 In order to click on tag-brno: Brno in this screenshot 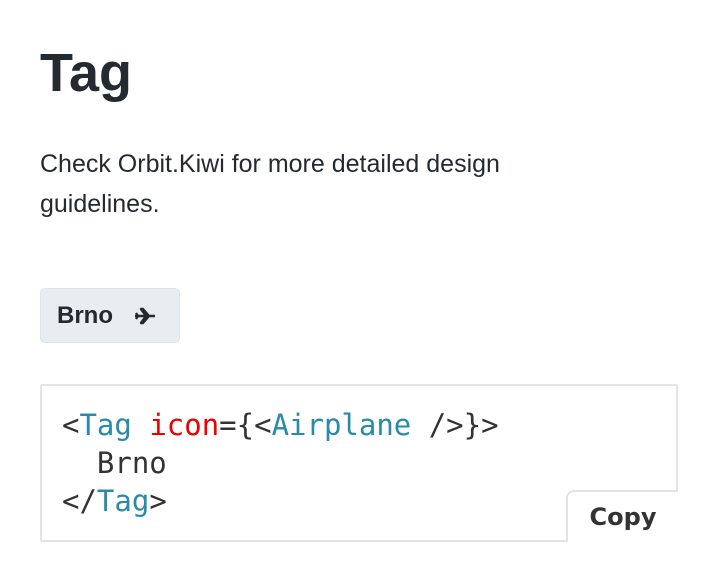, I will do `click(110, 315)`.